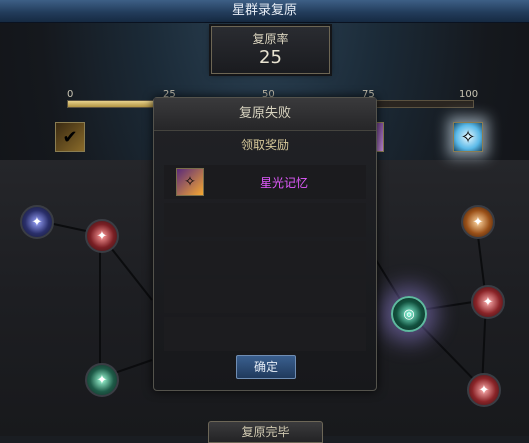 Image resolution: width=529 pixels, height=443 pixels. Describe the element at coordinates (265, 432) in the screenshot. I see `recovery-complete-tab: 复原完毕` at that location.